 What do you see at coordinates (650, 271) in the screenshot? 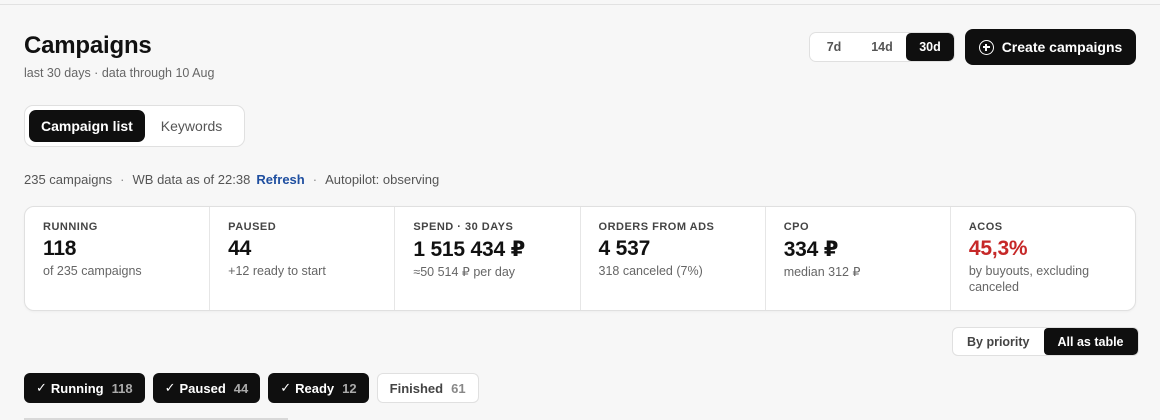
I see `stat-subtext: 318 canceled (7%)` at bounding box center [650, 271].